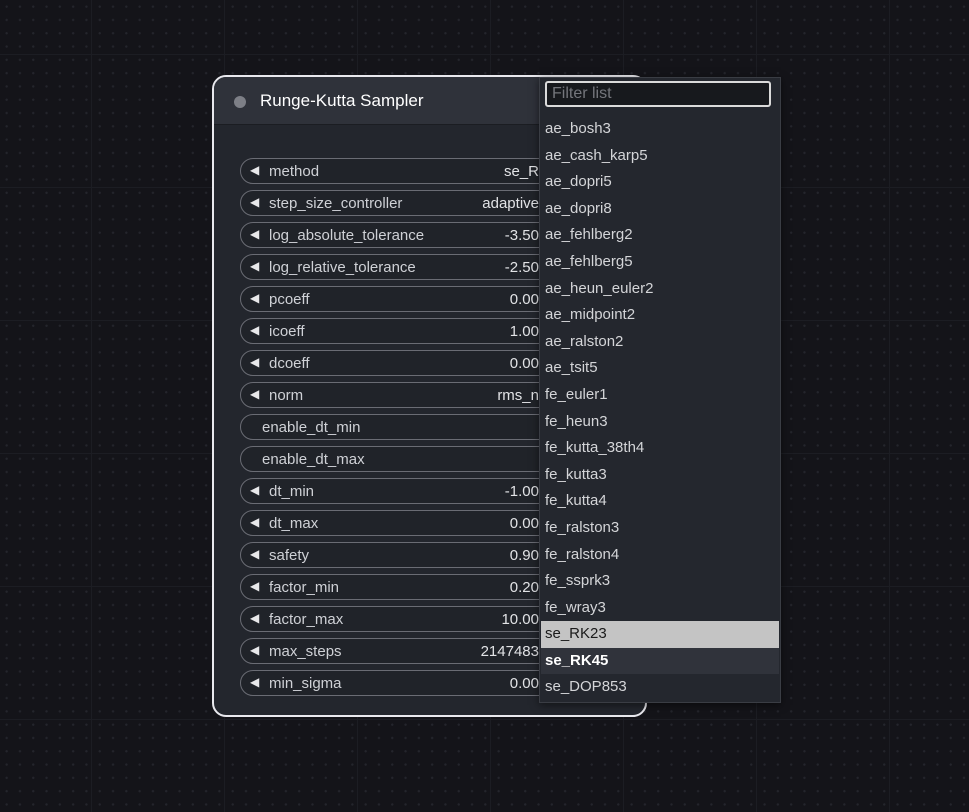 This screenshot has height=812, width=969. Describe the element at coordinates (660, 235) in the screenshot. I see `dropdown-option: ae_fehlberg2` at that location.